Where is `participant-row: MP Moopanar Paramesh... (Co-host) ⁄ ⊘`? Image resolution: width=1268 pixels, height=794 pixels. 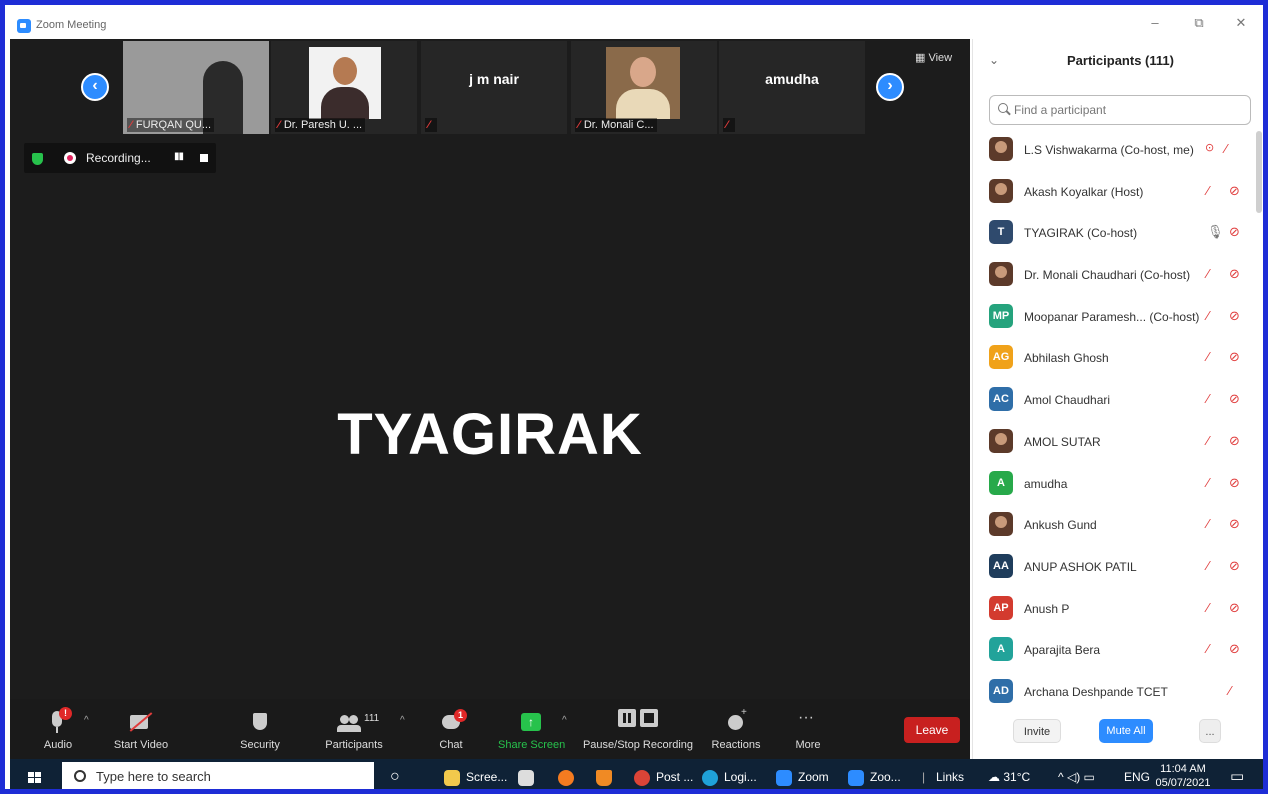 participant-row: MP Moopanar Paramesh... (Co-host) ⁄ ⊘ is located at coordinates (1113, 317).